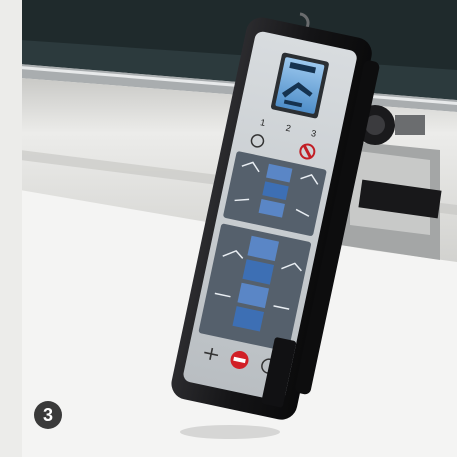 Image resolution: width=457 pixels, height=457 pixels. I want to click on step-number: 3, so click(47, 414).